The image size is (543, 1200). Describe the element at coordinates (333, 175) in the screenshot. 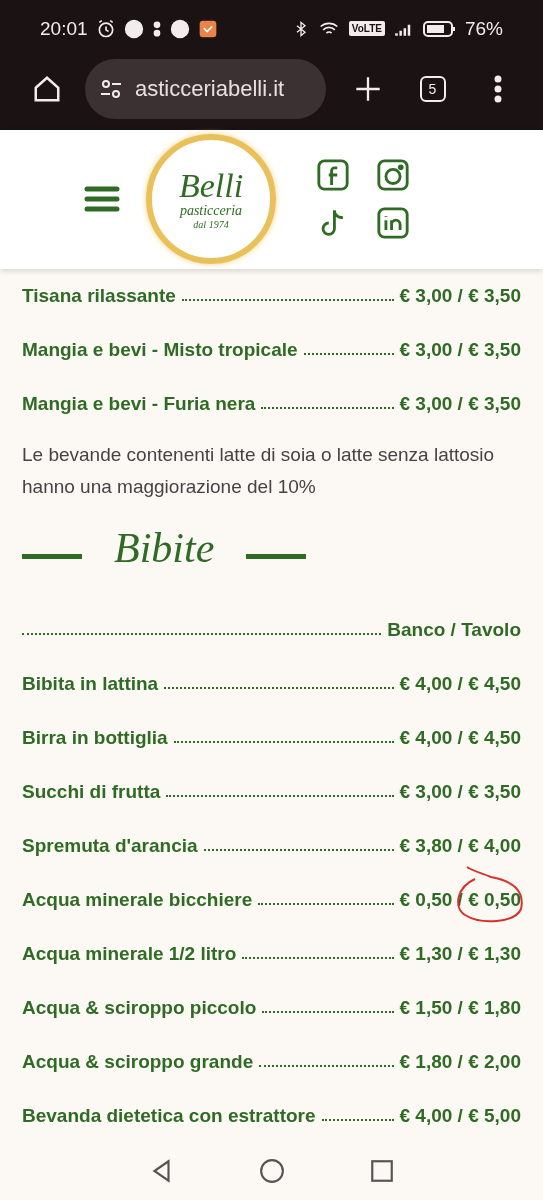

I see `facebook-icon` at that location.